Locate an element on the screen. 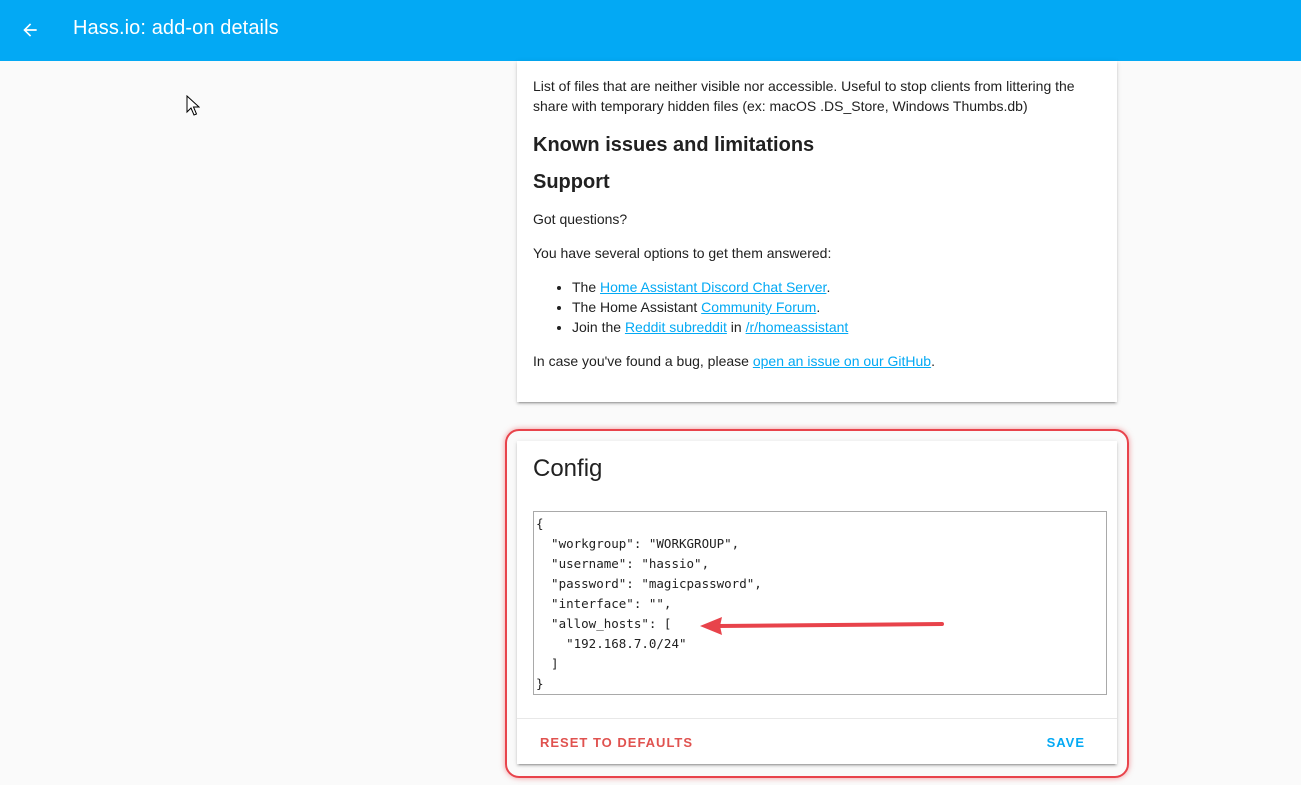 This screenshot has height=785, width=1301. discord-link: Home Assistant Discord Chat Server is located at coordinates (713, 287).